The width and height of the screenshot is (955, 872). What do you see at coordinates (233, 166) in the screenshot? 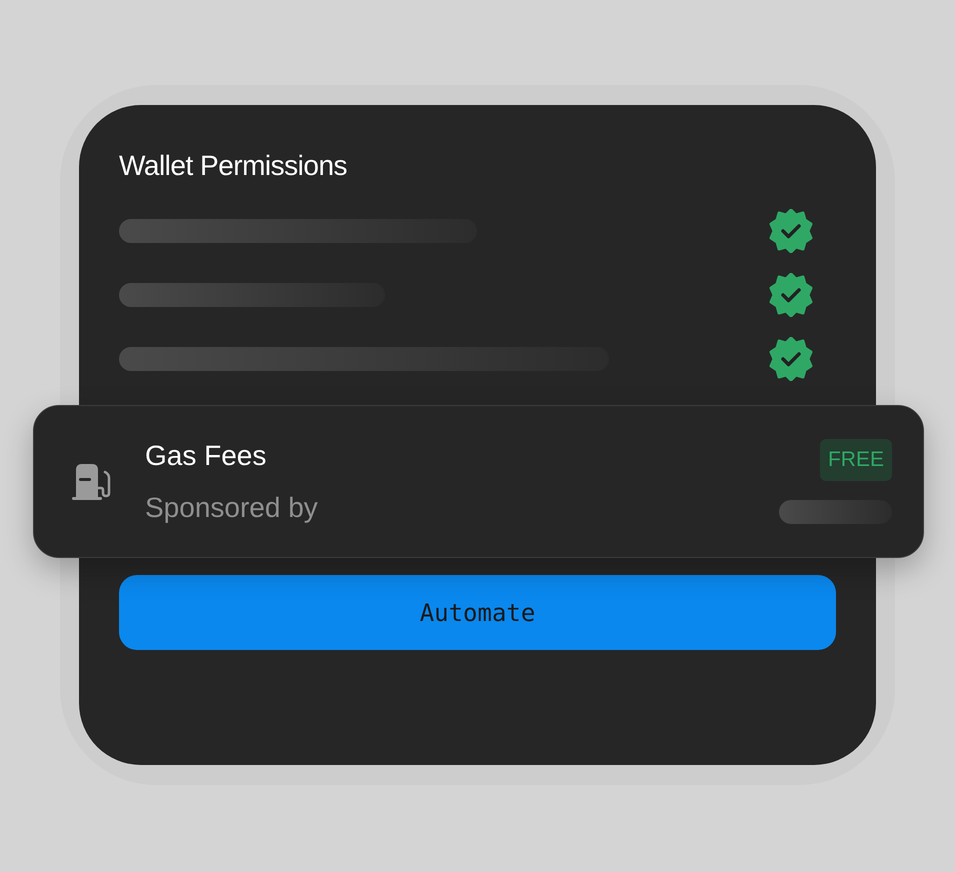
I see `card-title: Wallet Permissions` at bounding box center [233, 166].